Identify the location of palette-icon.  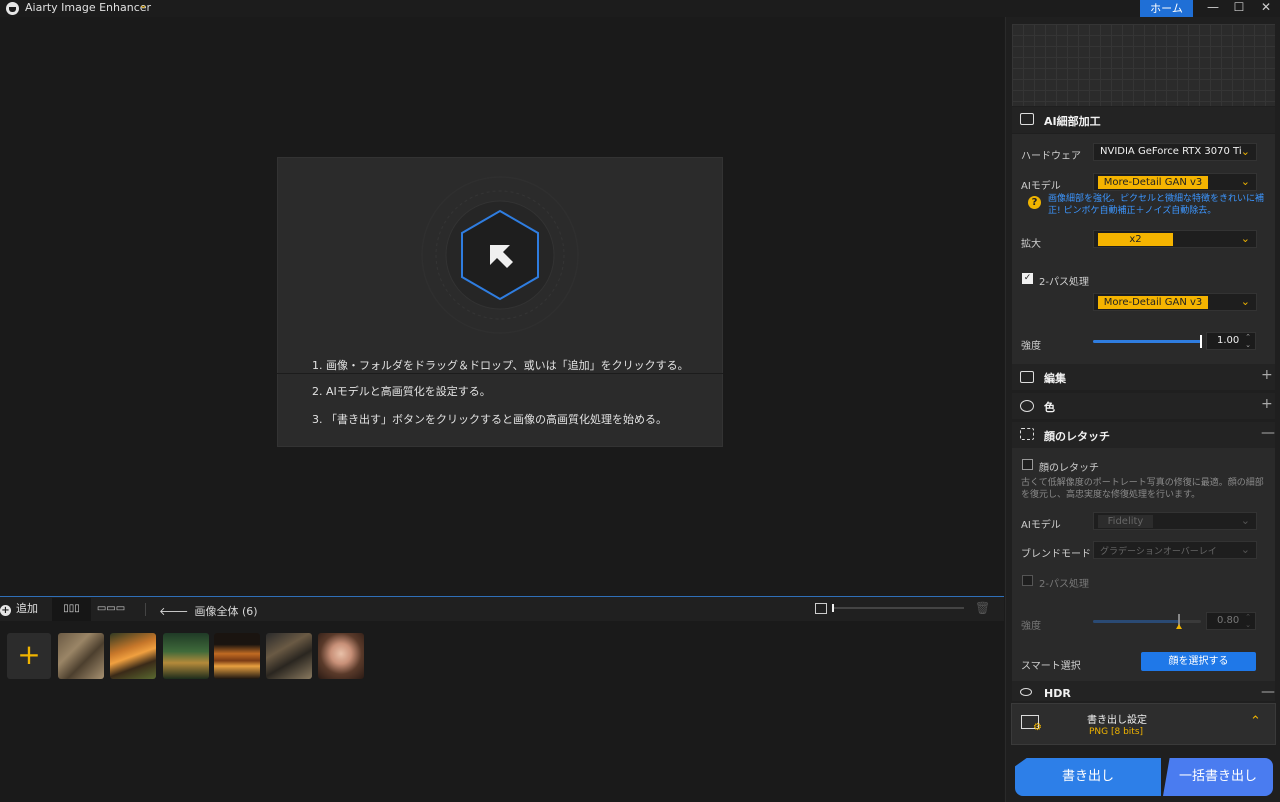
(1027, 406).